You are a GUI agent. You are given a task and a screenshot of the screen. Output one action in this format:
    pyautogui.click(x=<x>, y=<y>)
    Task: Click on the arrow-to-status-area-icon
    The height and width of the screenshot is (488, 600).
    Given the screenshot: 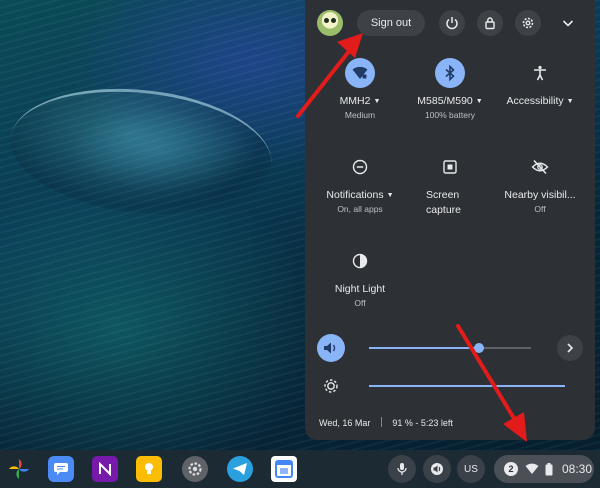 What is the action you would take?
    pyautogui.click(x=491, y=383)
    